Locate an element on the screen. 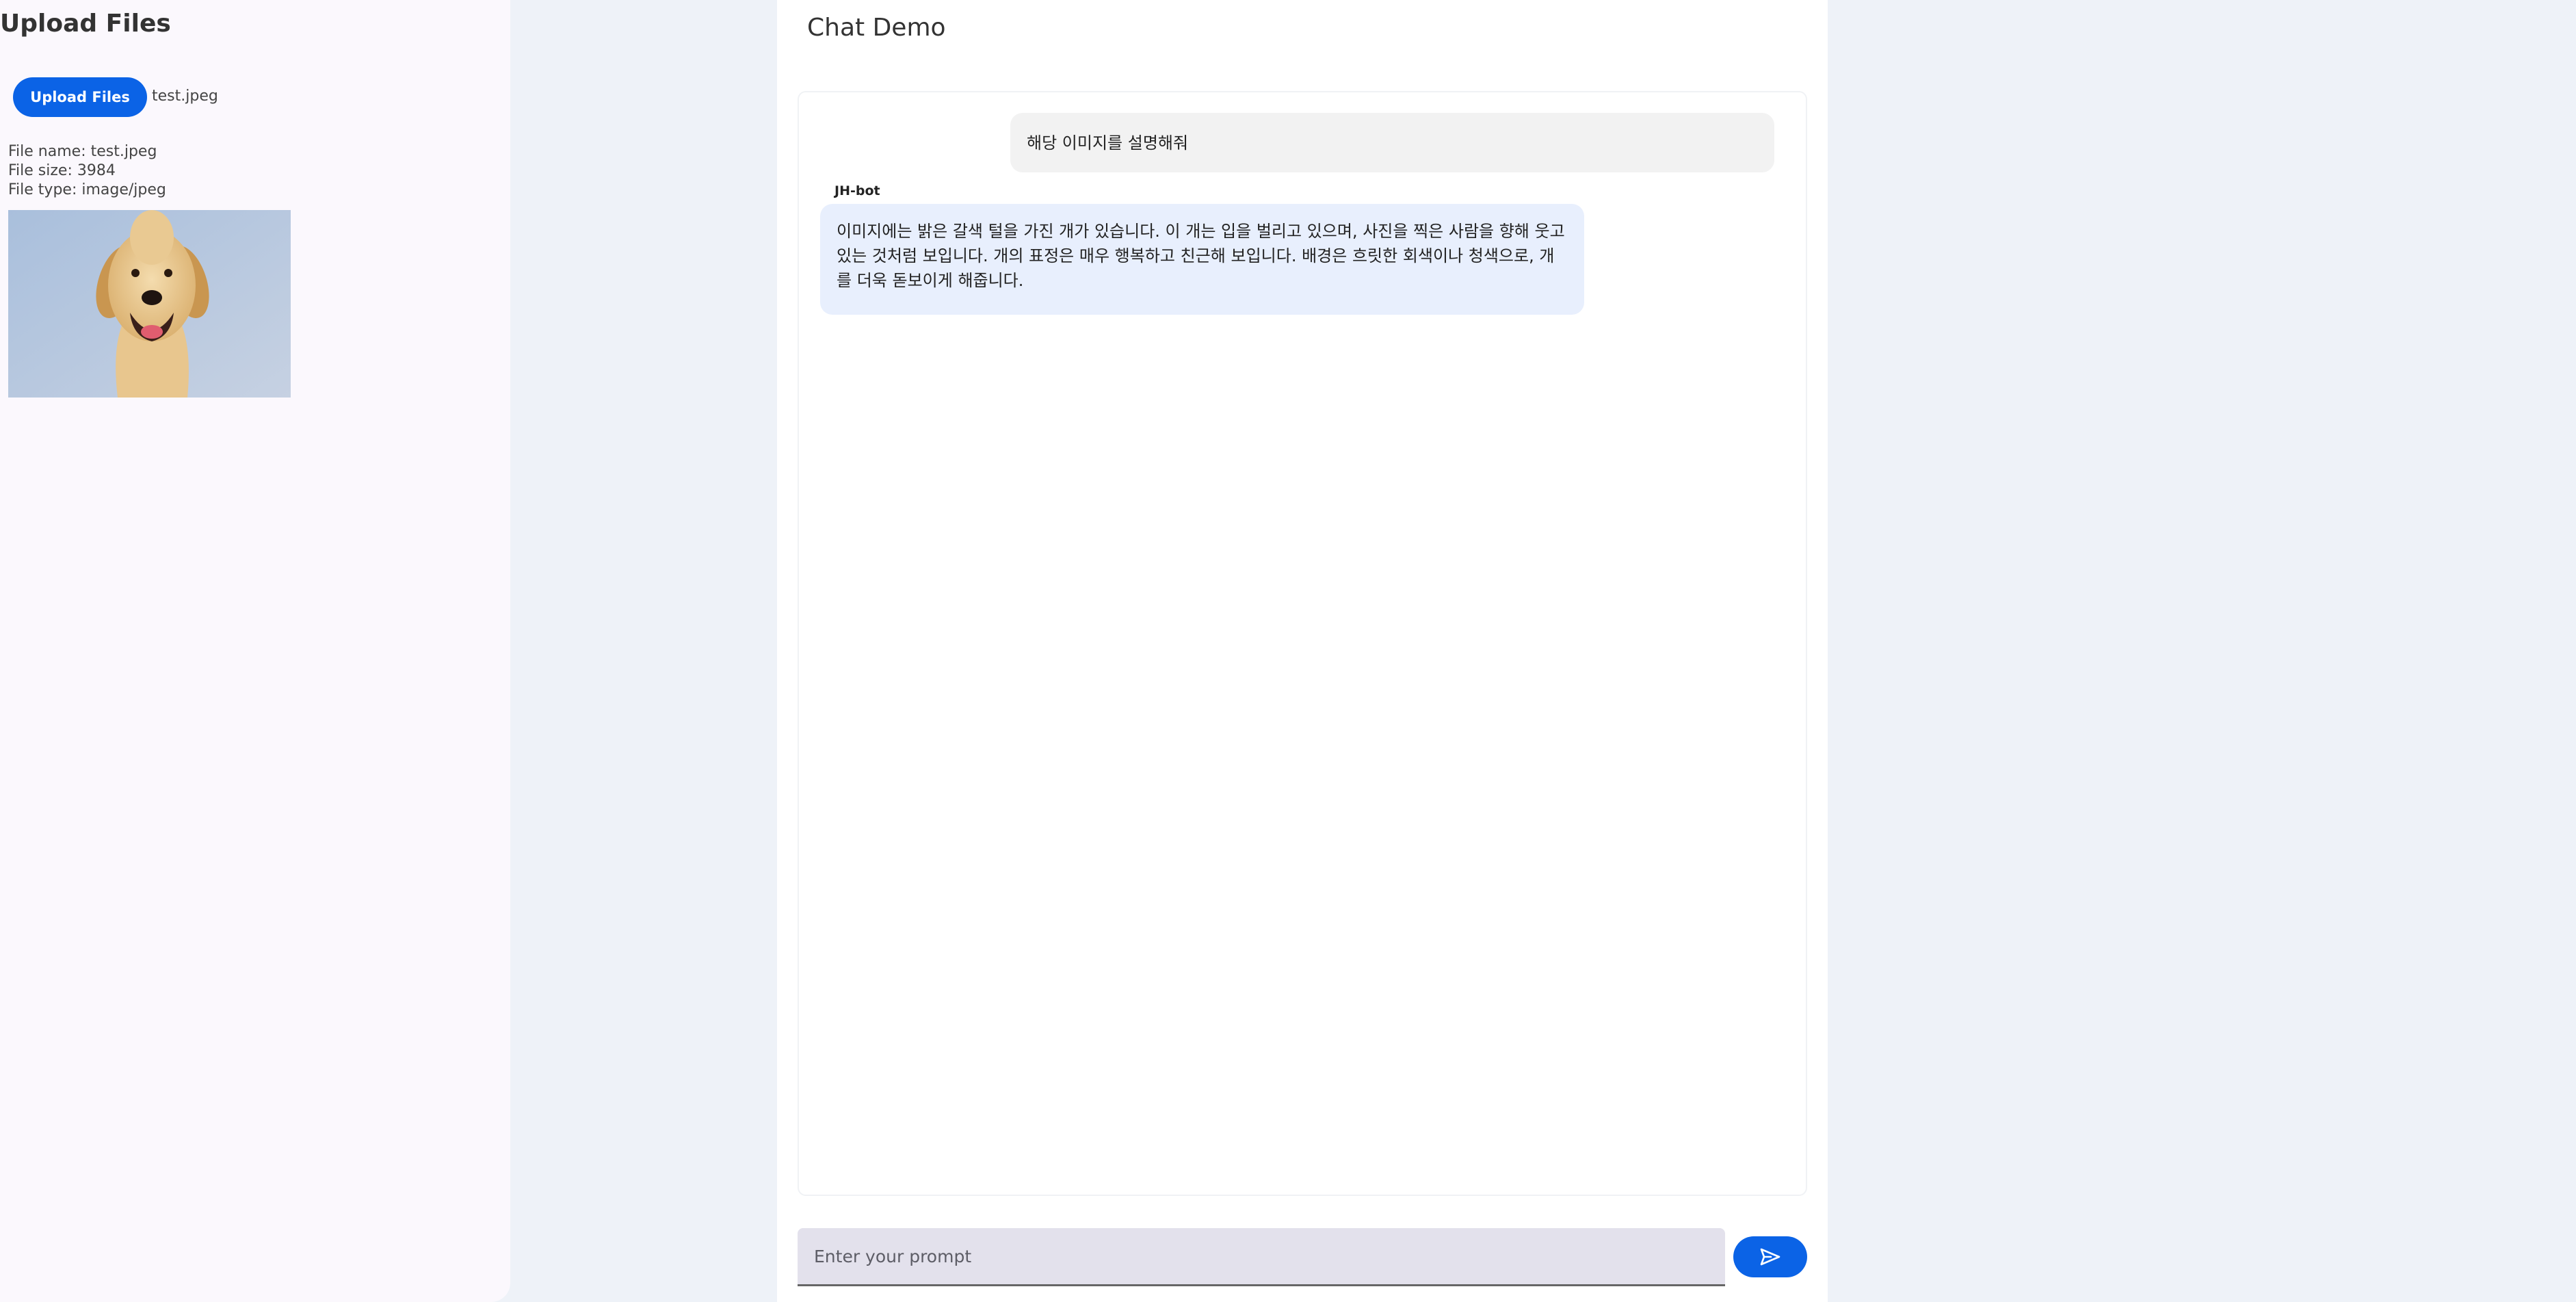 Image resolution: width=2576 pixels, height=1302 pixels. prompt-input is located at coordinates (1261, 1257).